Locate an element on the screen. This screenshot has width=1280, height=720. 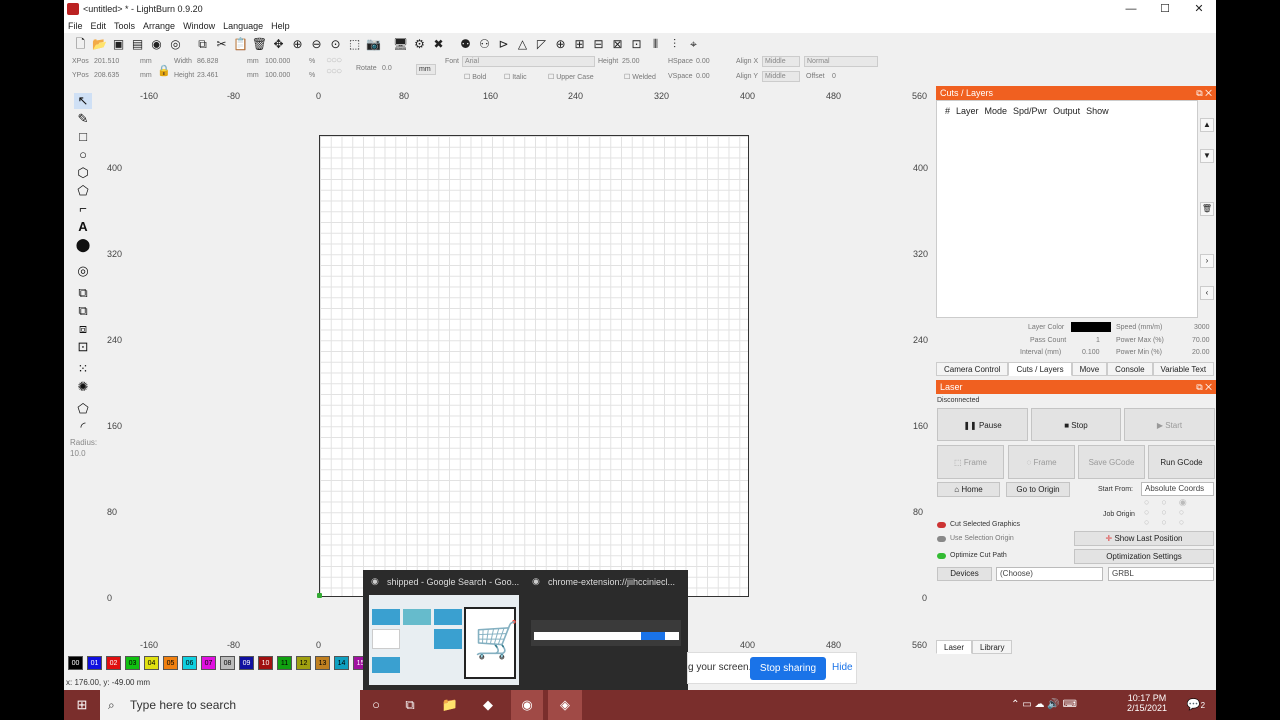
ungroup-icon: ⚇ is located at coordinates (484, 44).